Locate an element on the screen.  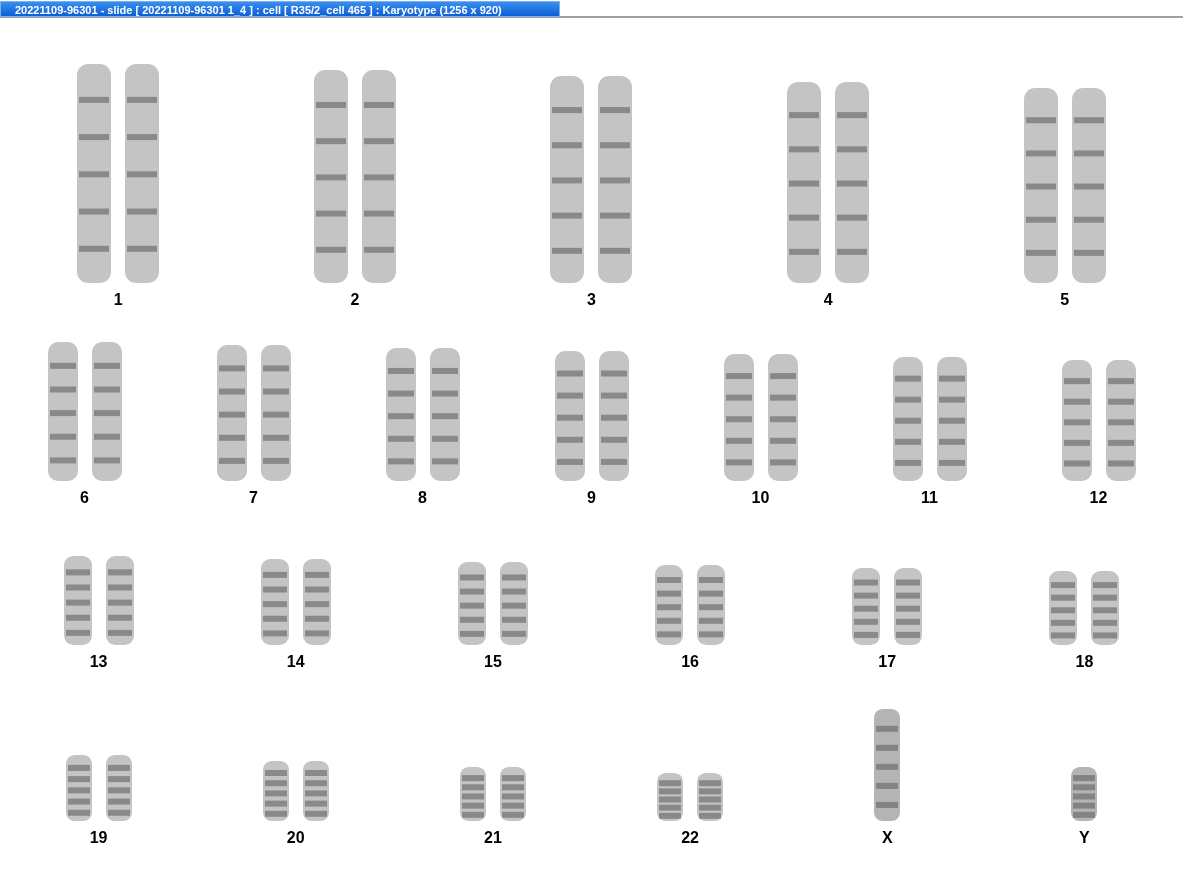
chromosome-number: 21 is located at coordinates (493, 838).